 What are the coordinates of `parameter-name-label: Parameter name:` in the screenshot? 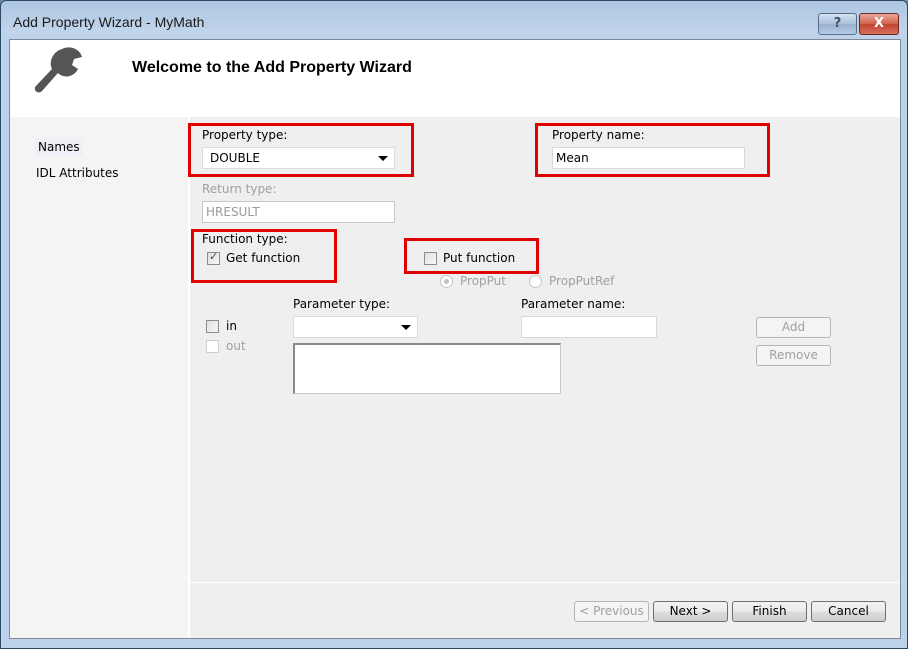 It's located at (573, 304).